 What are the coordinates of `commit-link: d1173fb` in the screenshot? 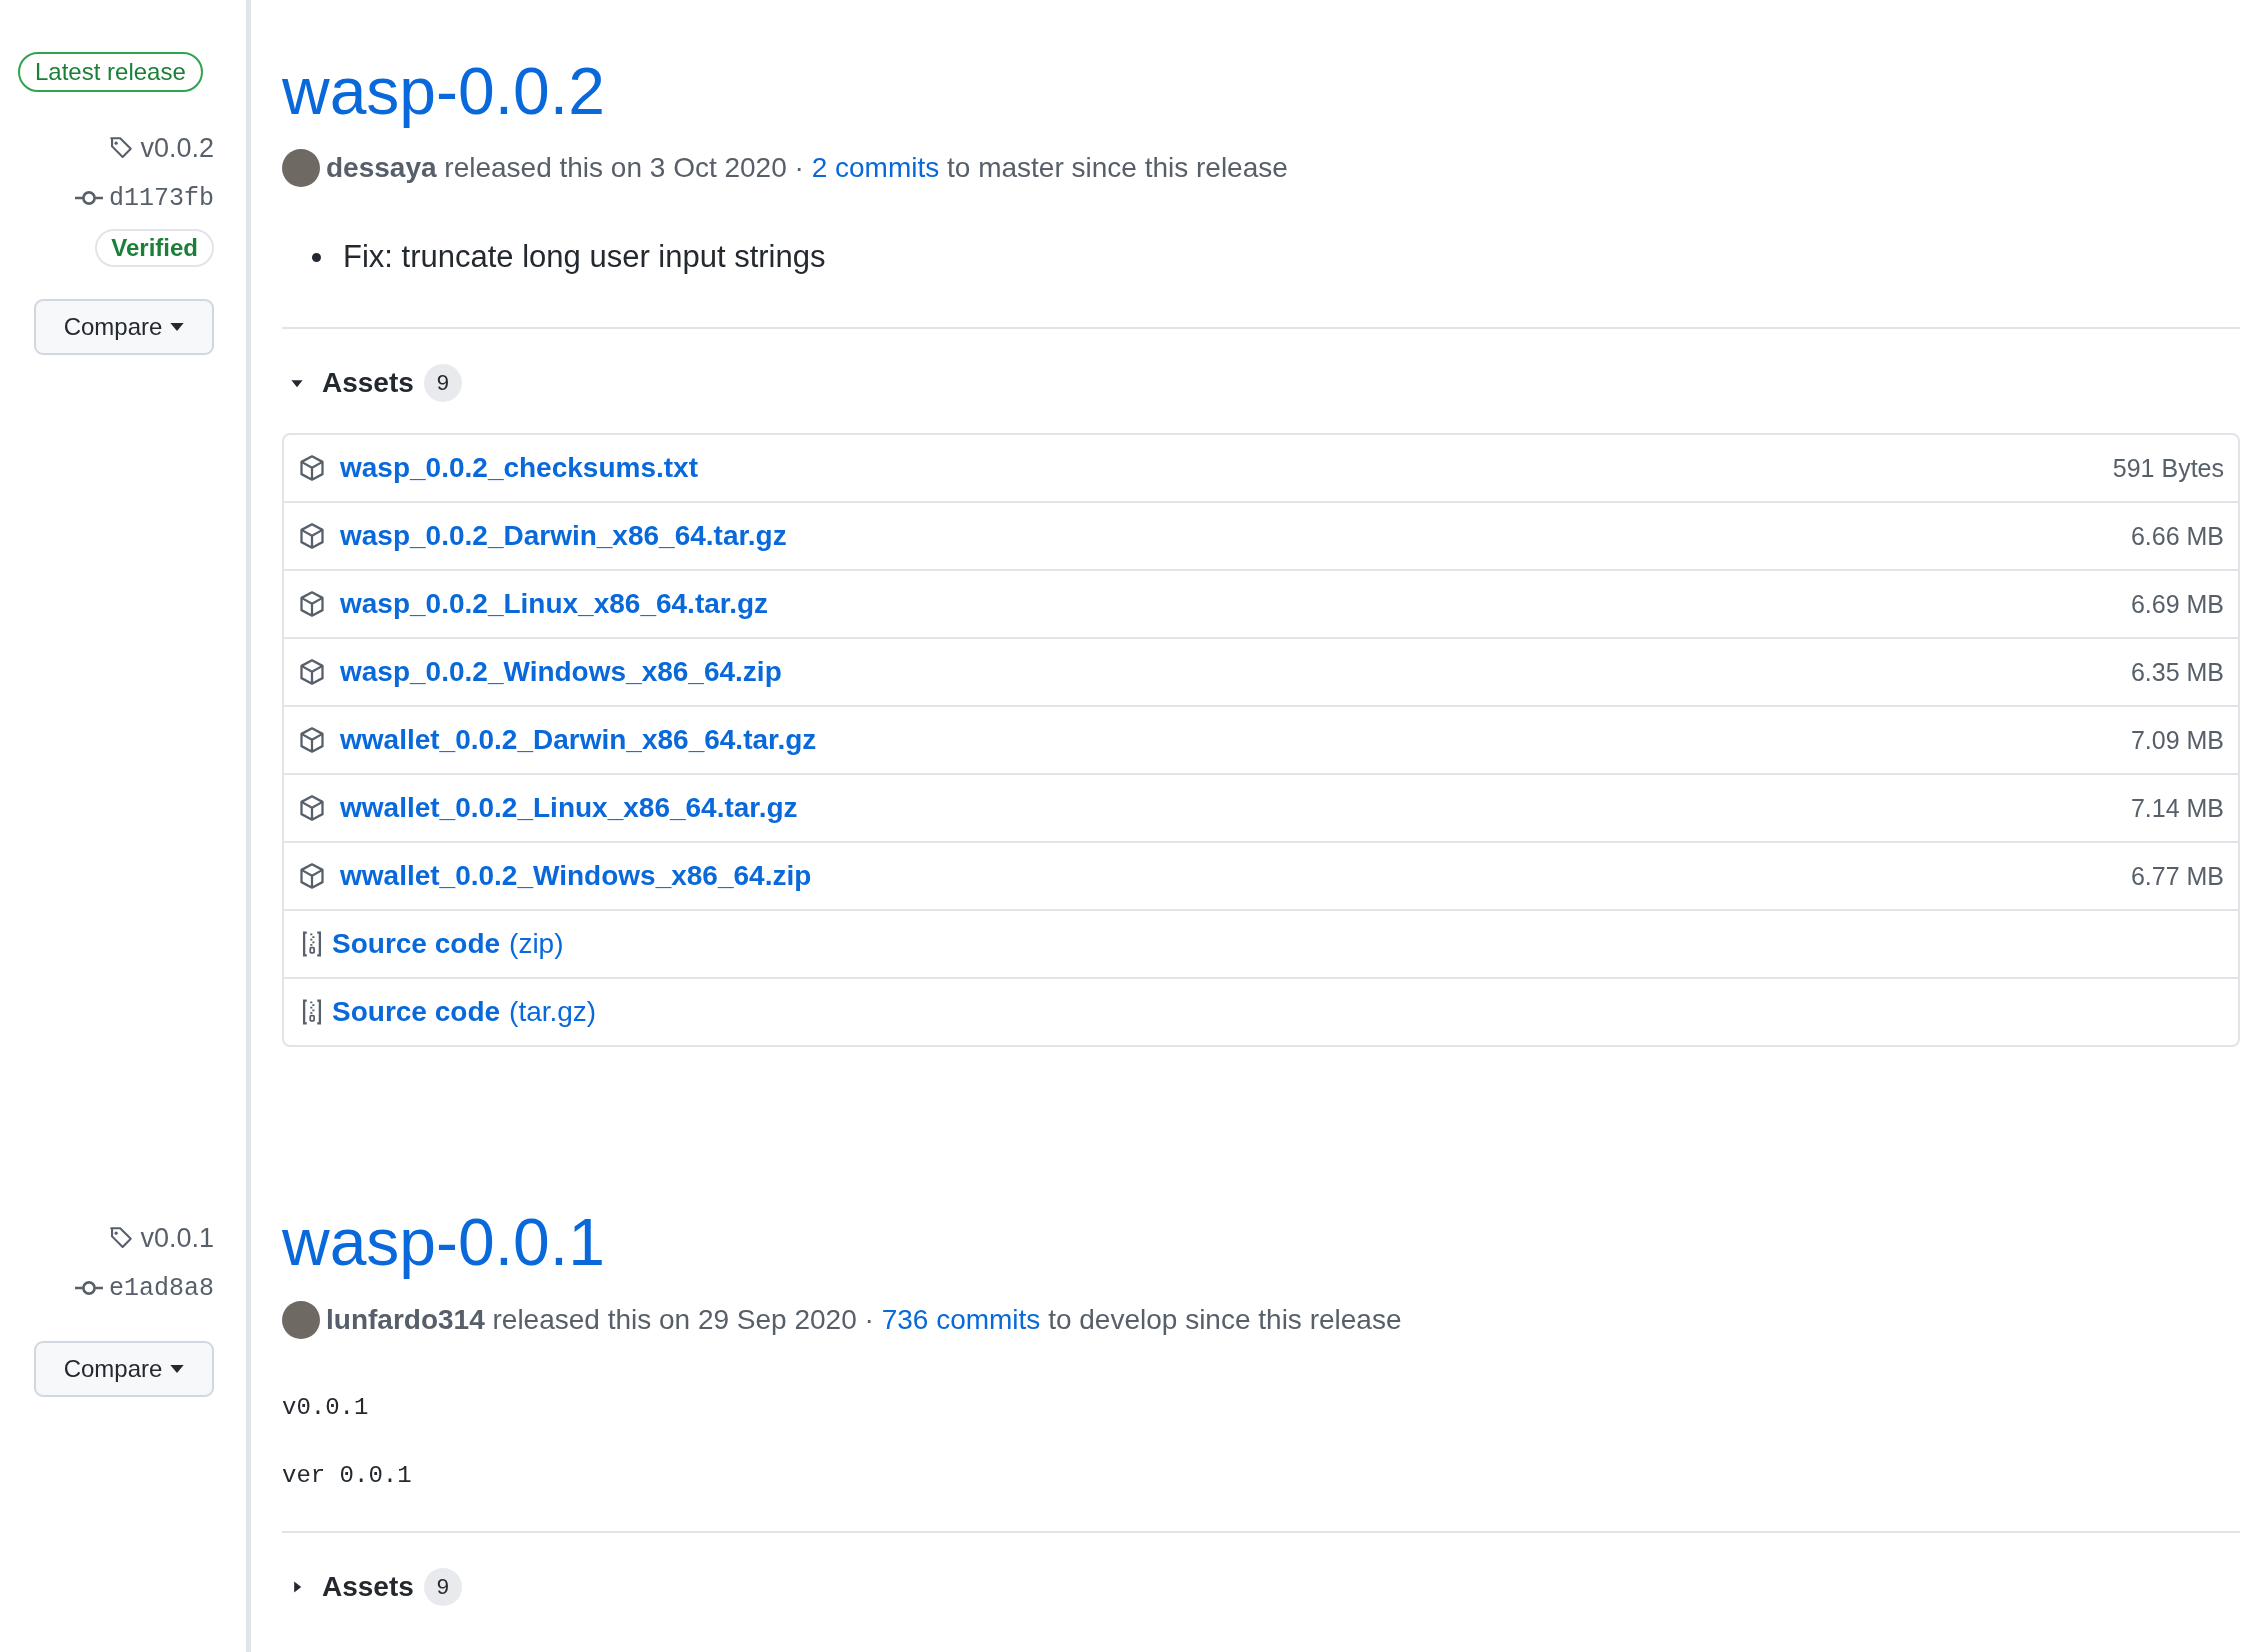 It's located at (161, 198).